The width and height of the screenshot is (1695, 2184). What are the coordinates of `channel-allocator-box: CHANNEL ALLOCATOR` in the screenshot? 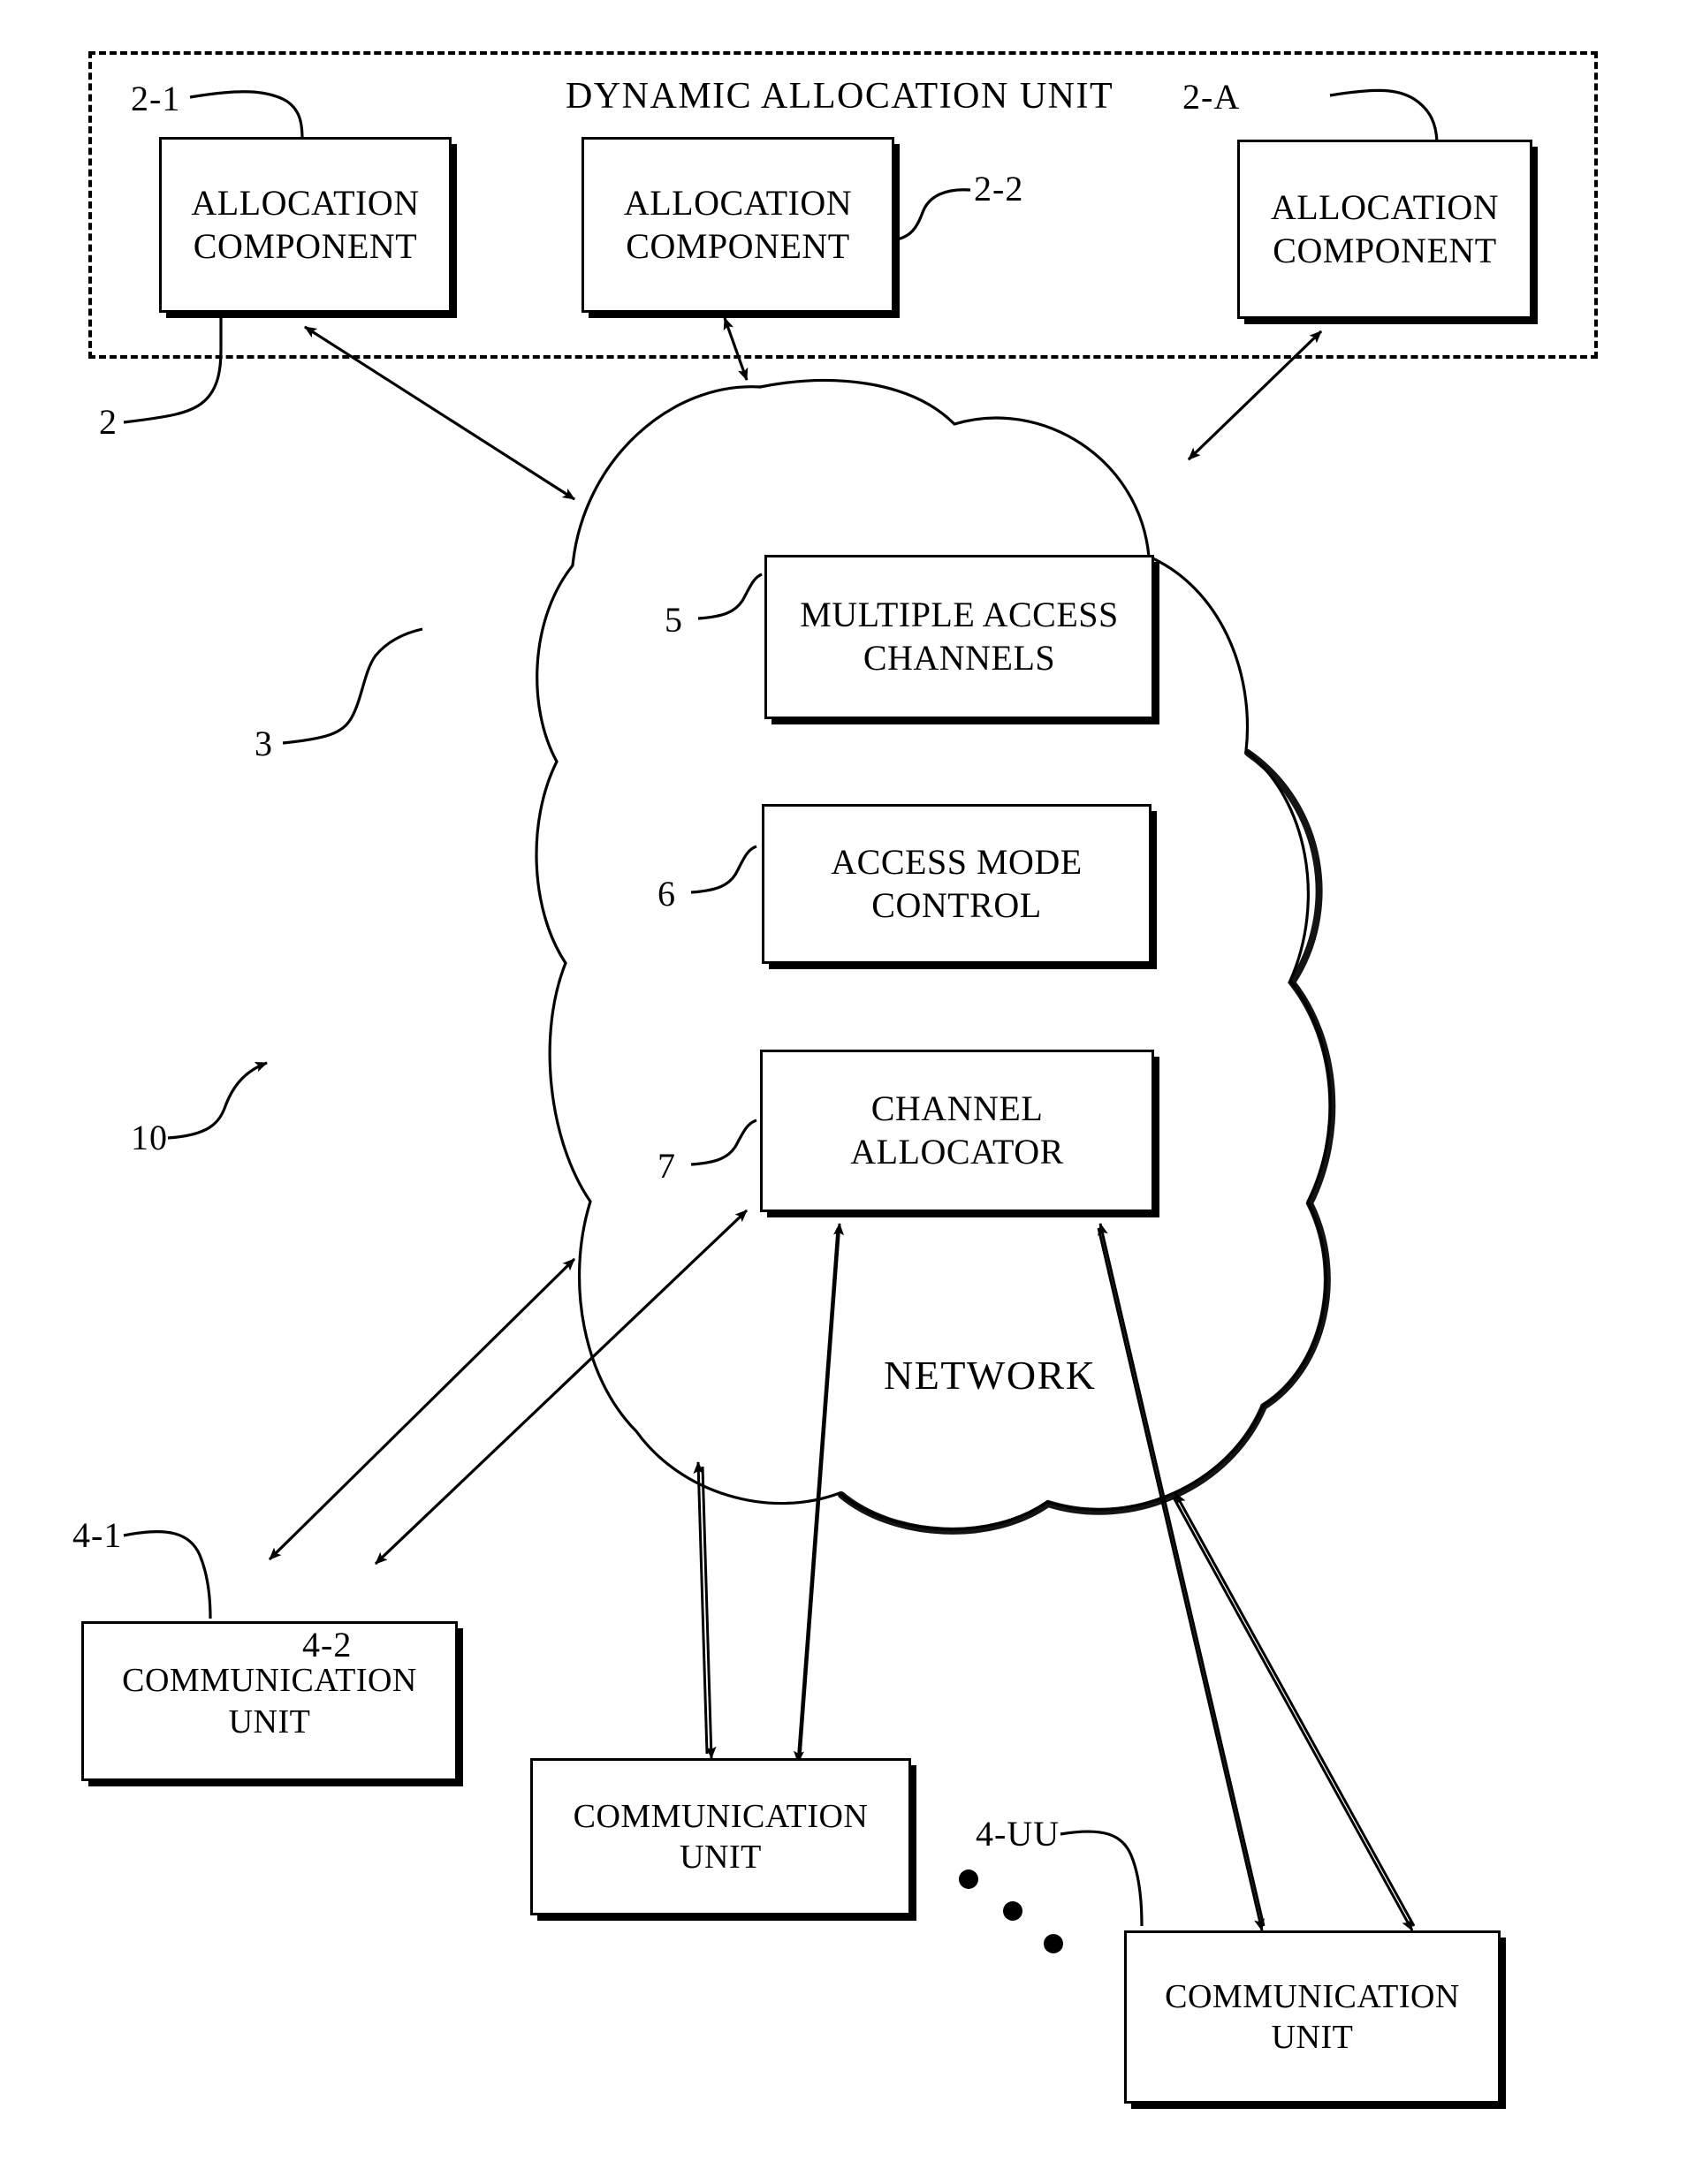 It's located at (957, 1131).